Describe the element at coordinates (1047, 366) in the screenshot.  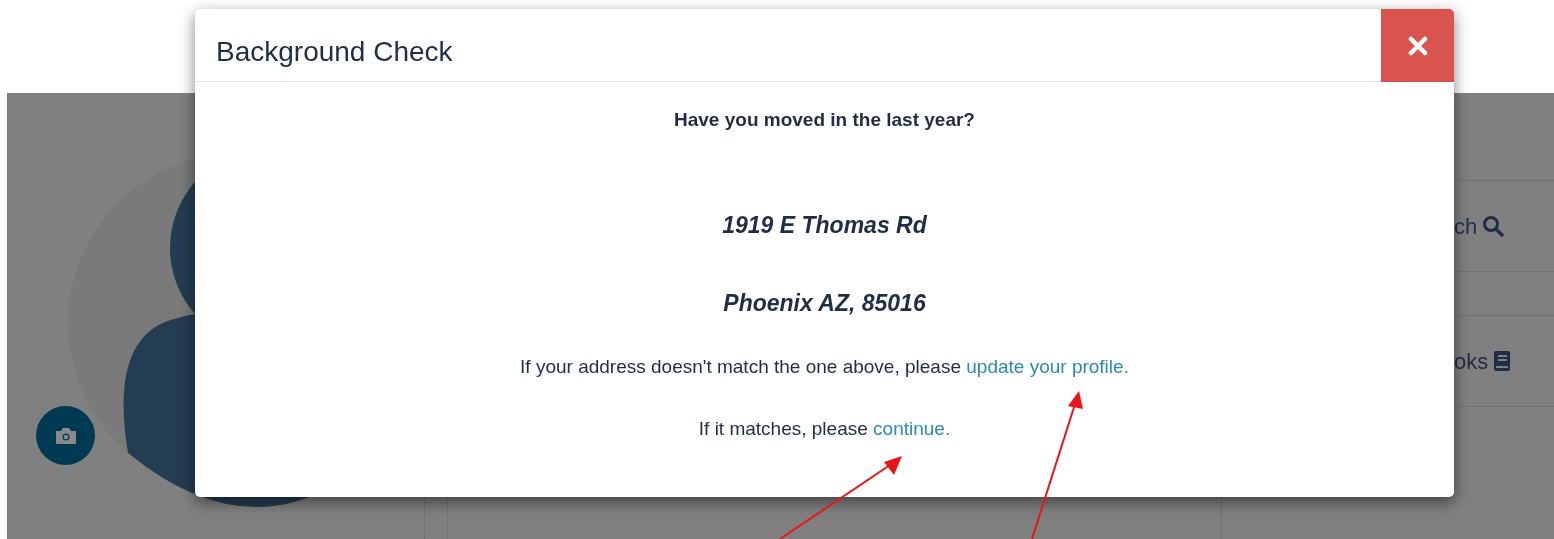
I see `text-link: update your profile.` at that location.